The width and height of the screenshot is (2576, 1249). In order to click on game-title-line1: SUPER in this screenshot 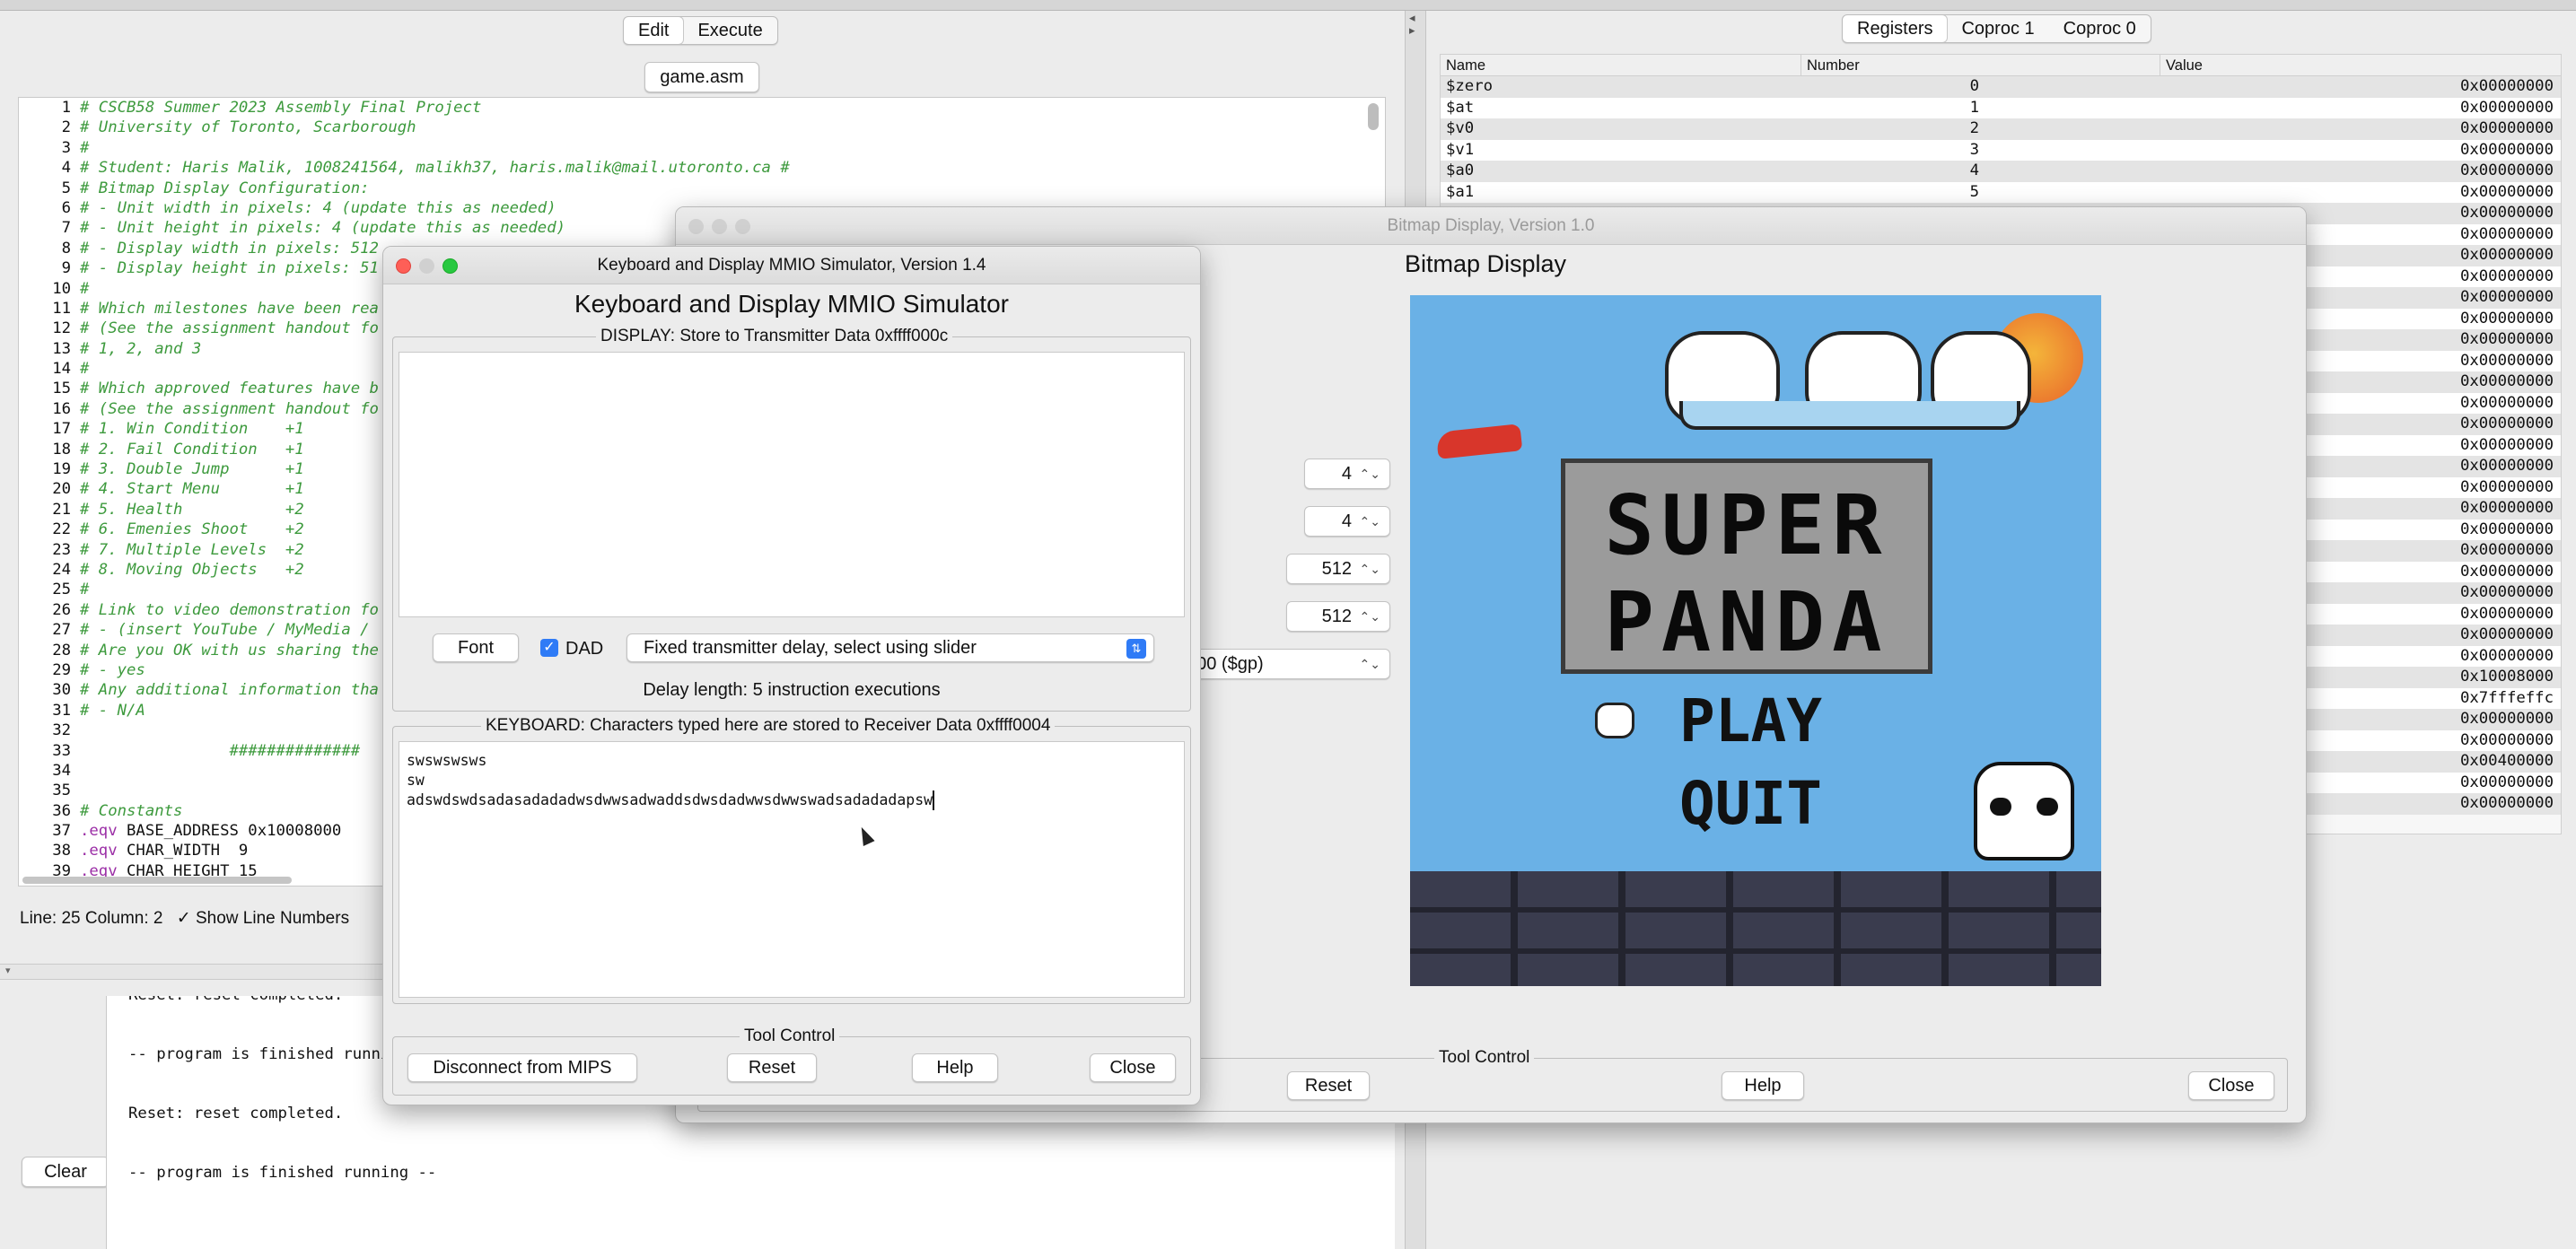, I will do `click(1746, 525)`.